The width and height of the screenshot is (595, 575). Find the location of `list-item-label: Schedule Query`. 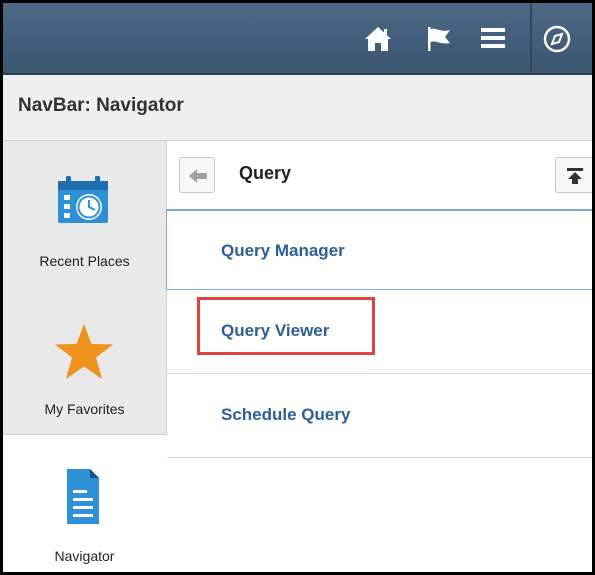

list-item-label: Schedule Query is located at coordinates (285, 415).